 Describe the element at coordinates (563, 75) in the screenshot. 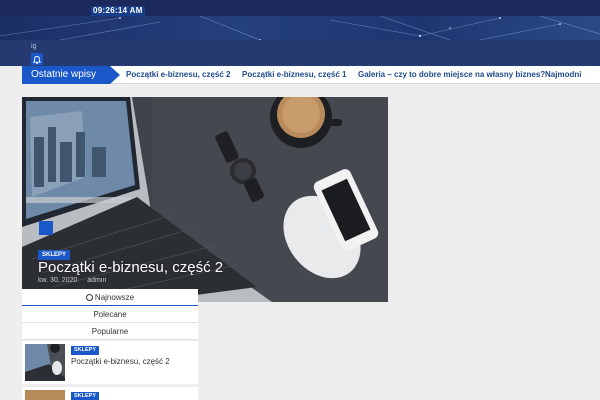

I see `ticker-item: Najmodni` at that location.